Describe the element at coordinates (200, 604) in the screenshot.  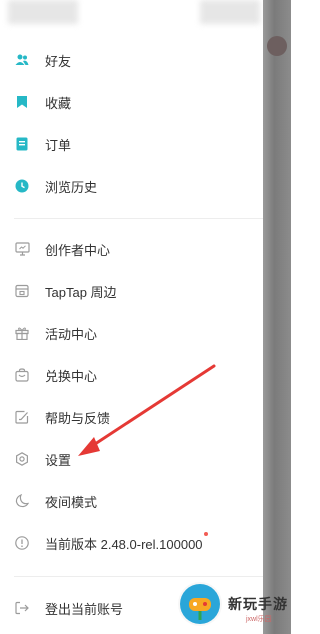
I see `watermark-logo` at that location.